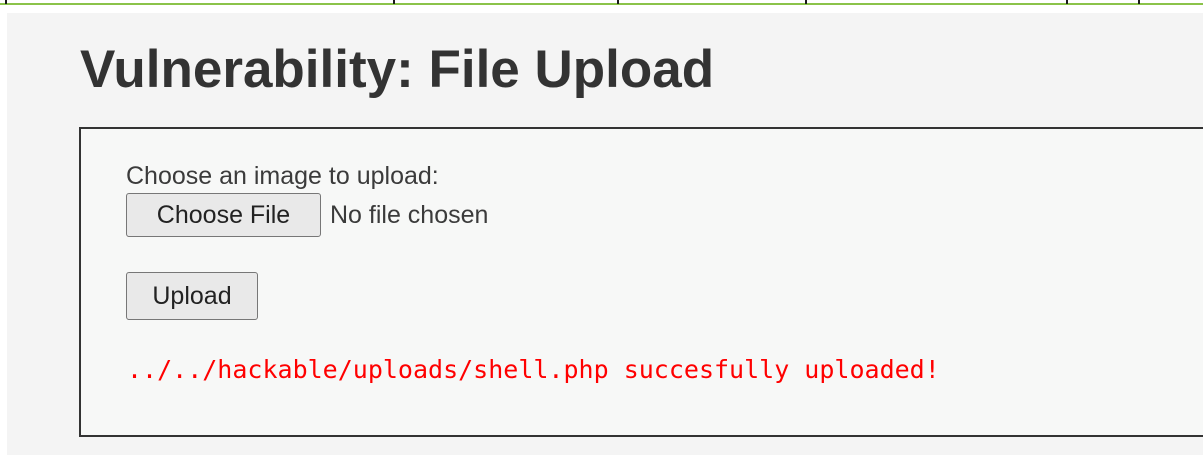 The image size is (1203, 455). What do you see at coordinates (282, 176) in the screenshot?
I see `choose-image-label: Choose an image to upload:` at bounding box center [282, 176].